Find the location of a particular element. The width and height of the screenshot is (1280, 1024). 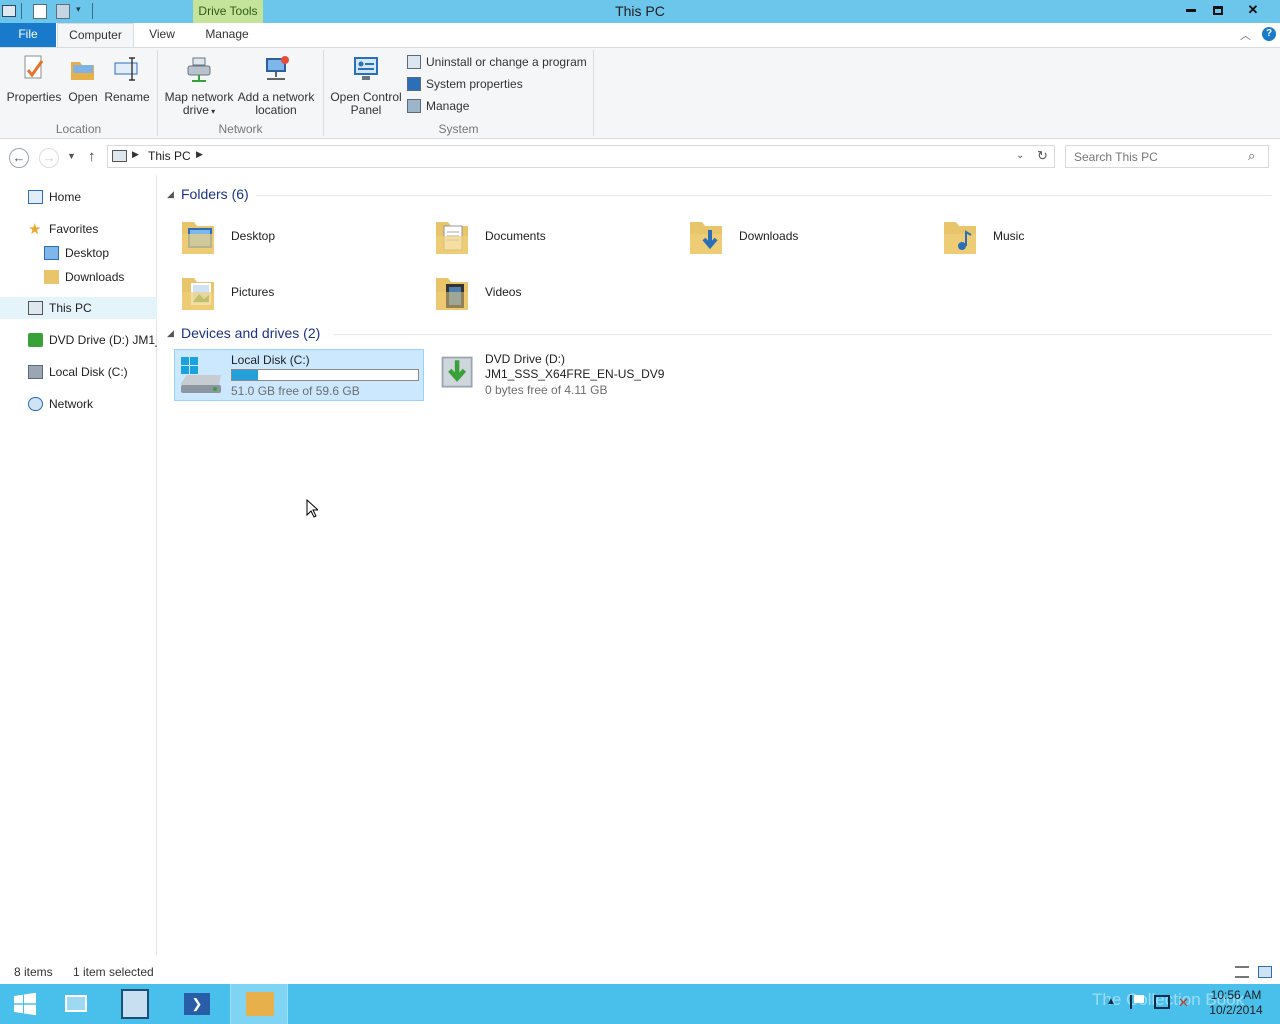

show-hidden-icons-icon: ▲ is located at coordinates (1111, 1001).